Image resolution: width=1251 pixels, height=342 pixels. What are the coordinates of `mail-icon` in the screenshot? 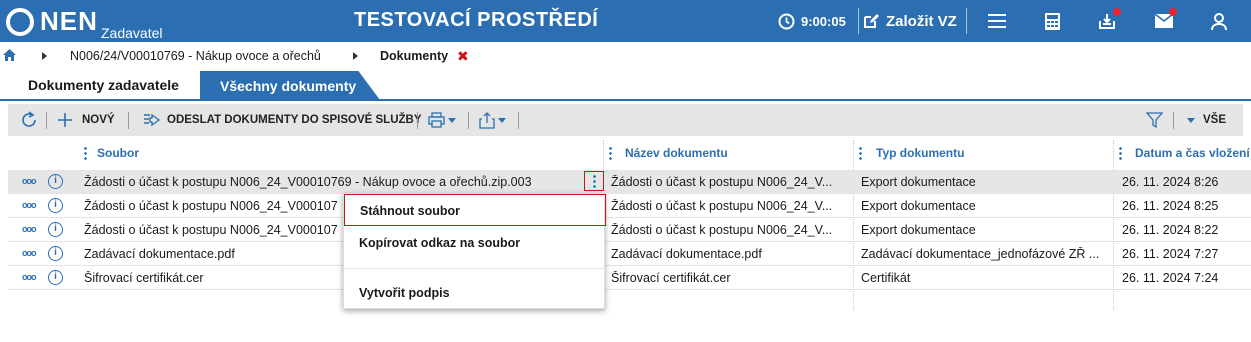 It's located at (1164, 21).